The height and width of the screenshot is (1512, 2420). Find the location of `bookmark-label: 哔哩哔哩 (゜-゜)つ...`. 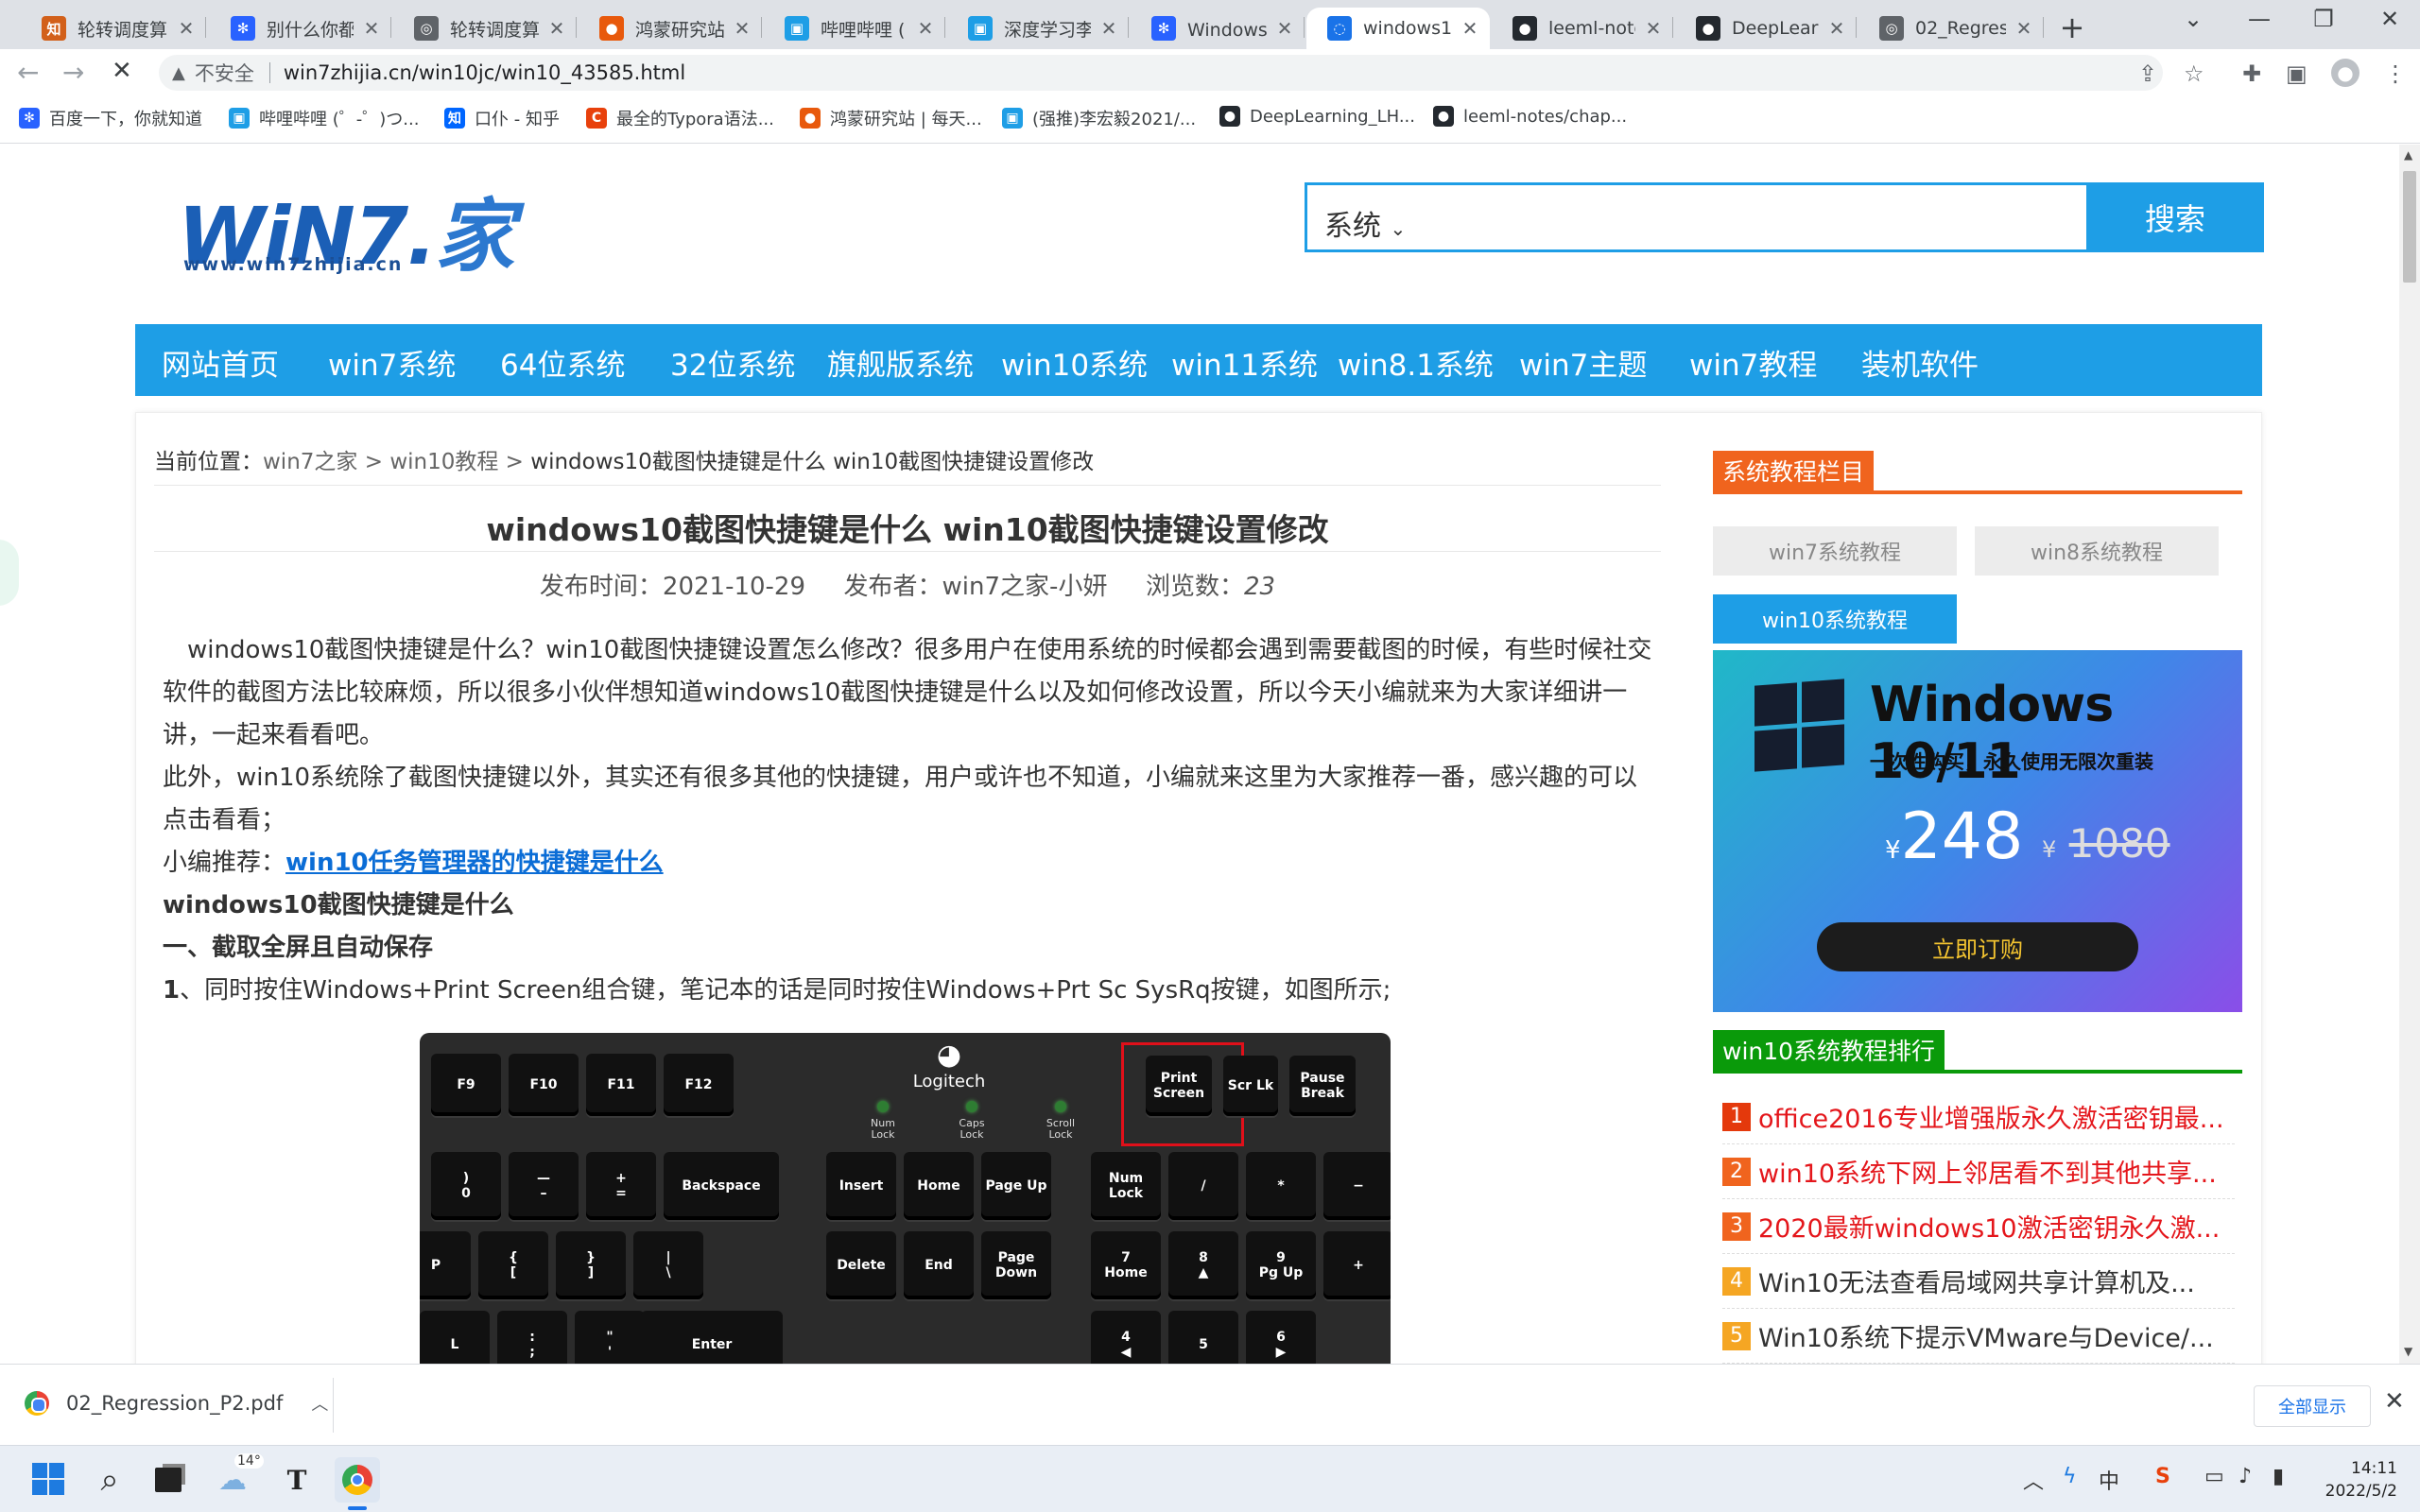

bookmark-label: 哔哩哔哩 (゜-゜)つ... is located at coordinates (339, 119).